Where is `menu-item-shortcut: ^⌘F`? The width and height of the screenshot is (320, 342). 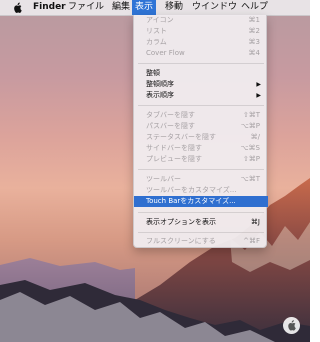
menu-item-shortcut: ^⌘F is located at coordinates (251, 241).